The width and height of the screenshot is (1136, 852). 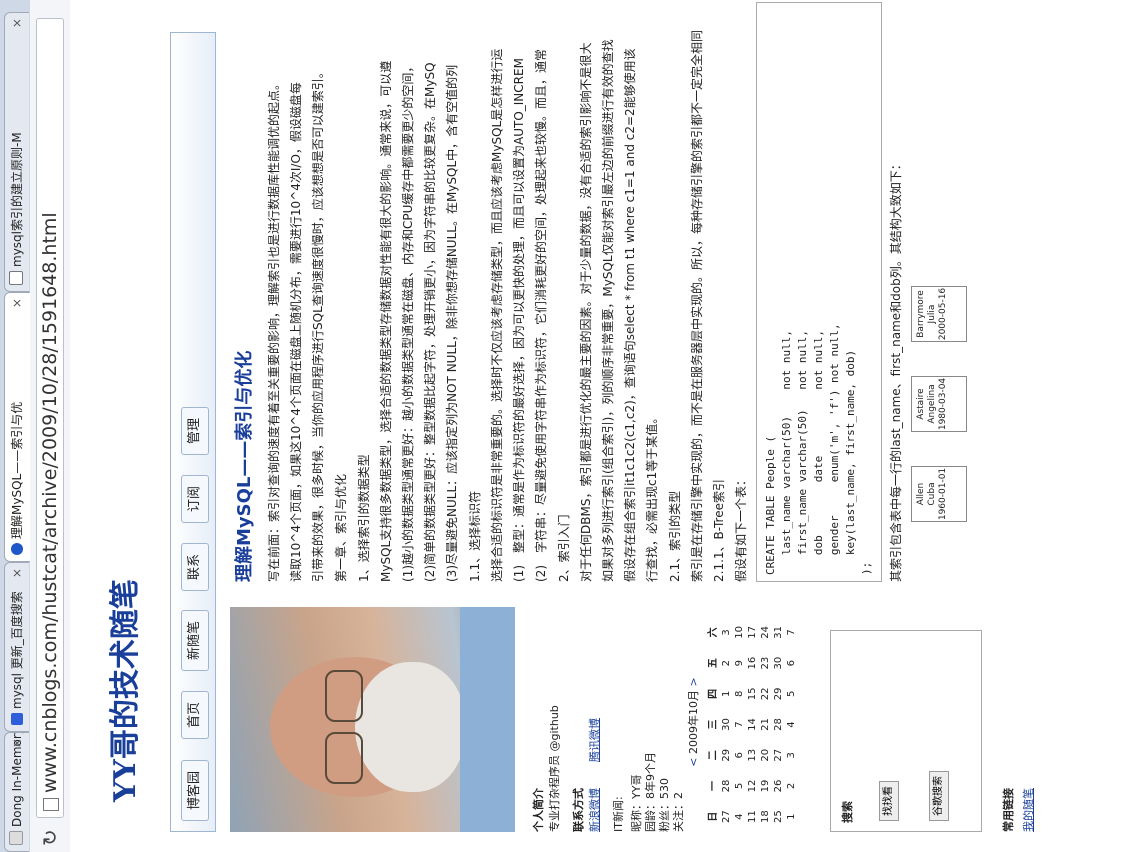 What do you see at coordinates (765, 632) in the screenshot?
I see `calendar-day: 24` at bounding box center [765, 632].